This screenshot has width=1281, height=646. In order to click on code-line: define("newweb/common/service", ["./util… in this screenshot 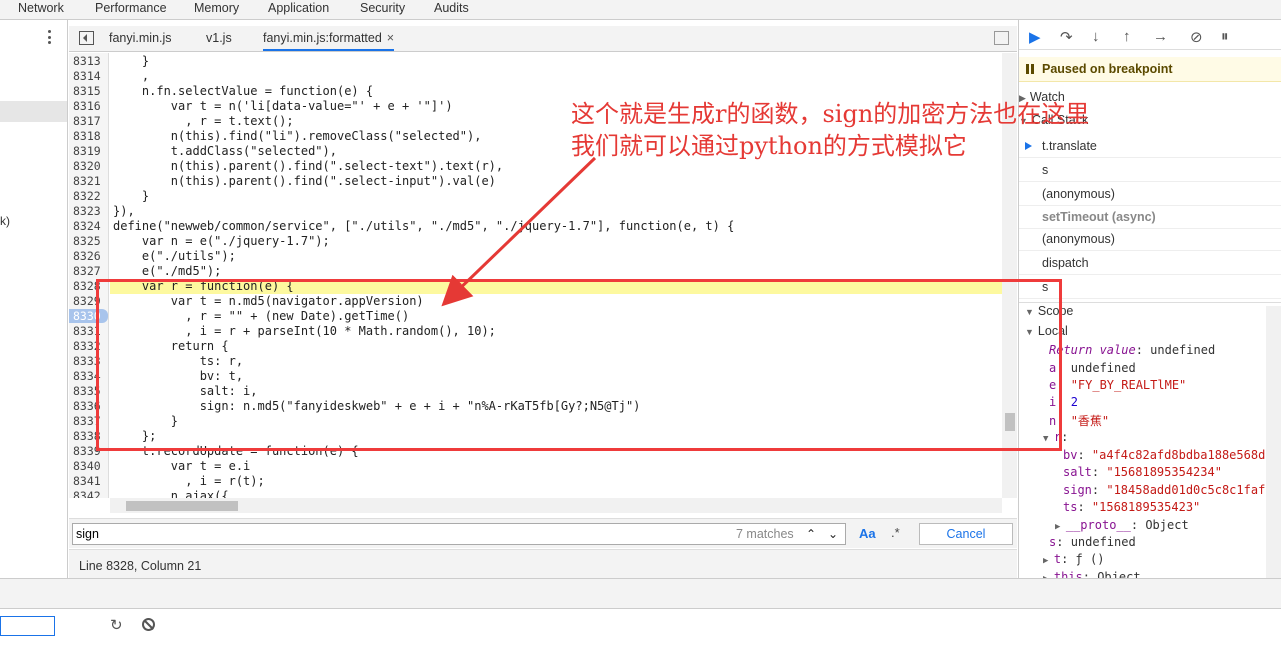, I will do `click(423, 226)`.